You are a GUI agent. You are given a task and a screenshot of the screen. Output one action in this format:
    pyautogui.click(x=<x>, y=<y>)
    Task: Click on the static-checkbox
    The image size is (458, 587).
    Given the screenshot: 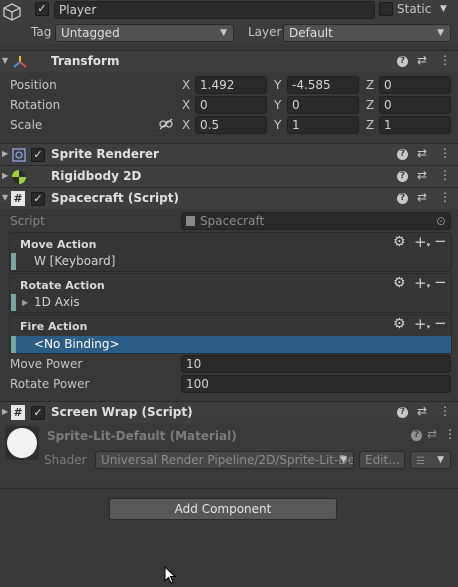 What is the action you would take?
    pyautogui.click(x=386, y=9)
    